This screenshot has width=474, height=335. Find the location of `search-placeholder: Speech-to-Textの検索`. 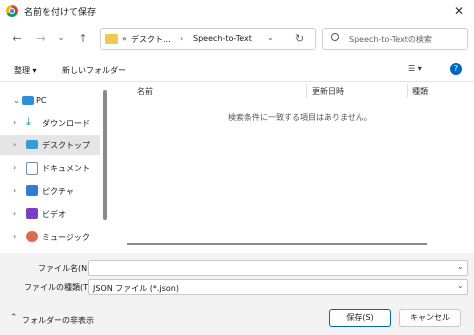

search-placeholder: Speech-to-Textの検索 is located at coordinates (390, 39).